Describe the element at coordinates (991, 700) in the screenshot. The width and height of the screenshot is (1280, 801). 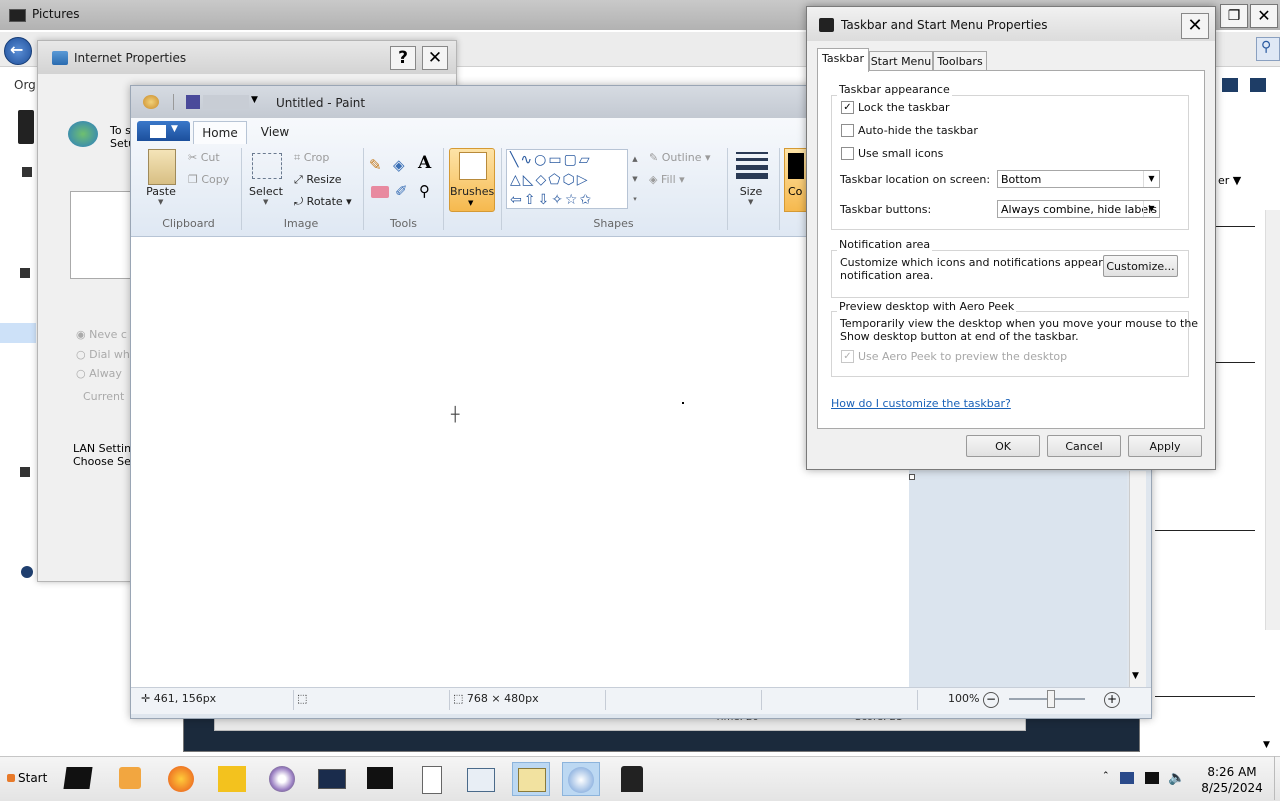
I see `zoom-out-button: −` at that location.